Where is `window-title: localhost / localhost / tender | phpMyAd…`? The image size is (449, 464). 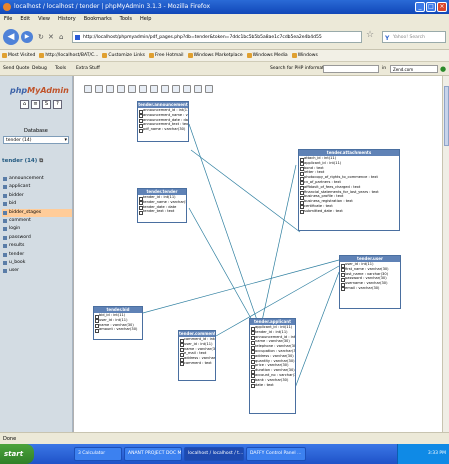 window-title: localhost / localhost / tender | phpMyAd… is located at coordinates (112, 6).